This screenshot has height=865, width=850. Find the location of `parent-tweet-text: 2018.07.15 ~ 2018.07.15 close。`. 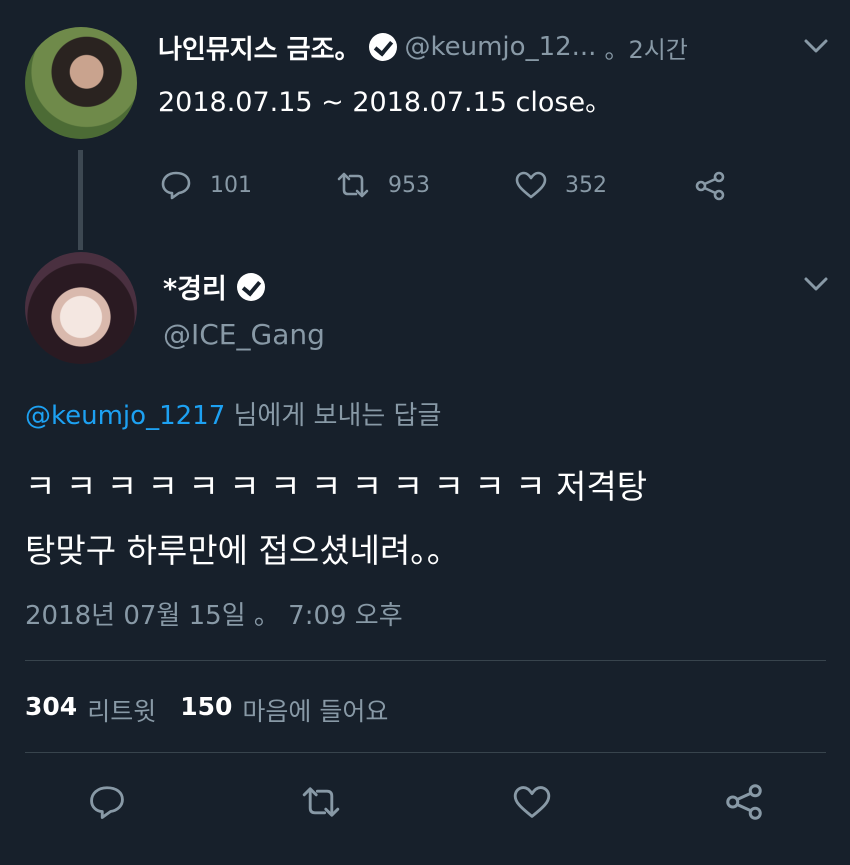

parent-tweet-text: 2018.07.15 ~ 2018.07.15 close。 is located at coordinates (385, 102).